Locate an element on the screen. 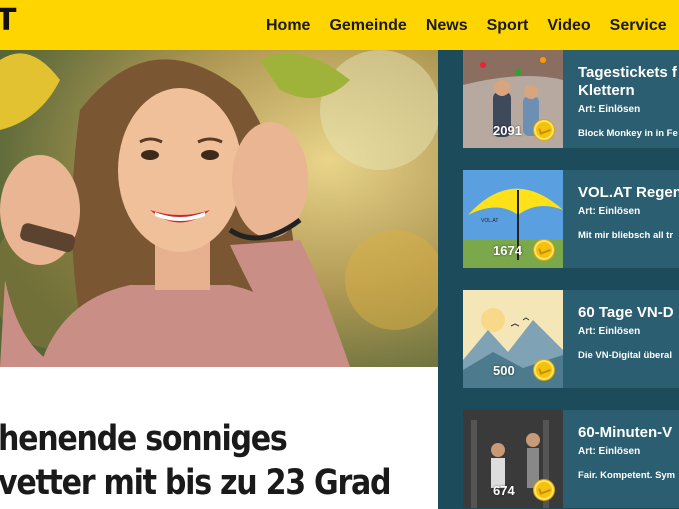 This screenshot has height=509, width=679. reward-description: Fair. Kompetent. Sym is located at coordinates (627, 475).